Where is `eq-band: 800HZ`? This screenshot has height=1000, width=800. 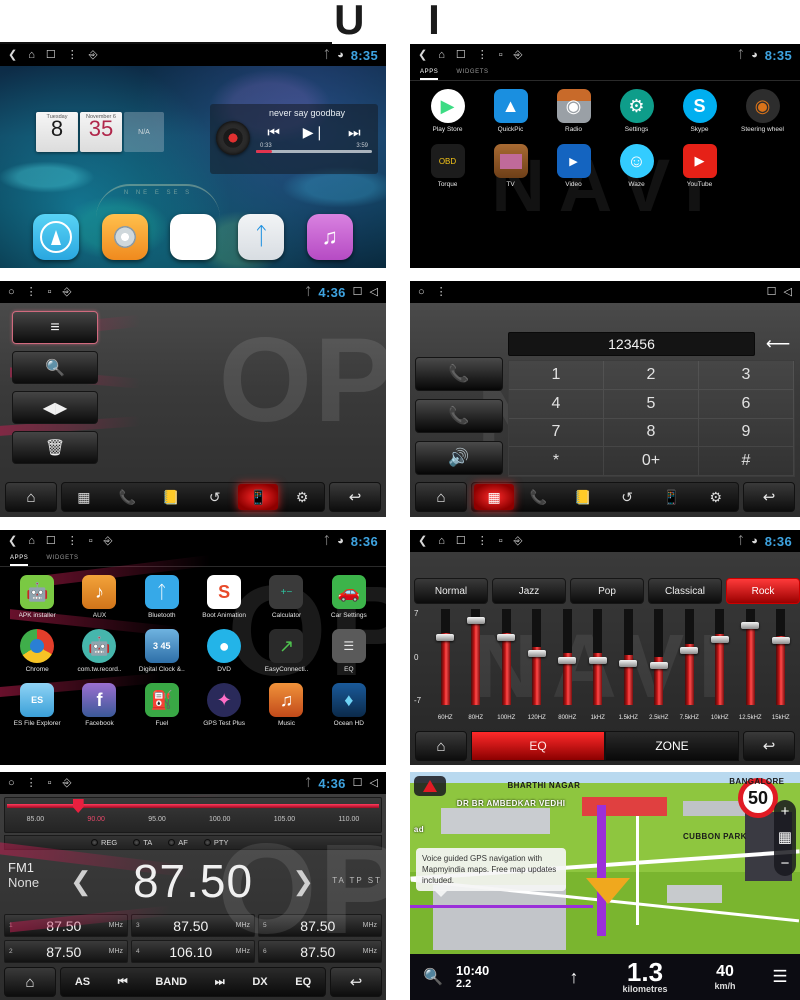
eq-band: 800HZ is located at coordinates (567, 665).